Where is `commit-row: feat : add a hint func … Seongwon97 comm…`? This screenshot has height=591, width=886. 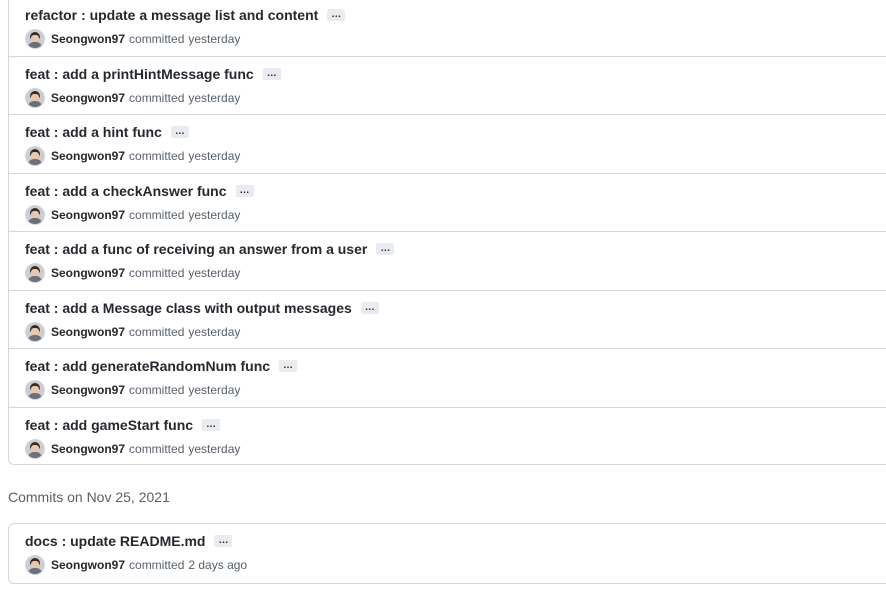 commit-row: feat : add a hint func … Seongwon97 comm… is located at coordinates (447, 144).